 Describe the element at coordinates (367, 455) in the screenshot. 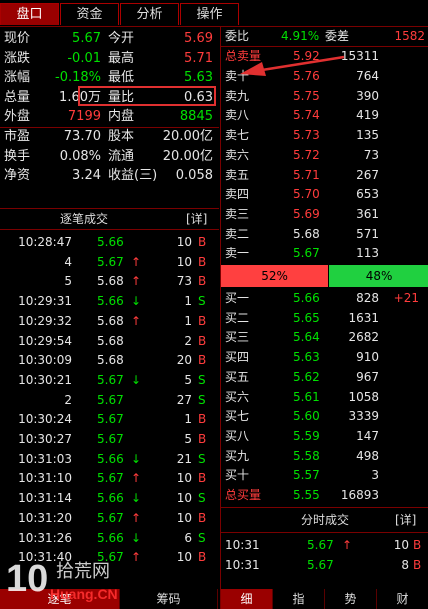

I see `bid-volume: 498` at that location.